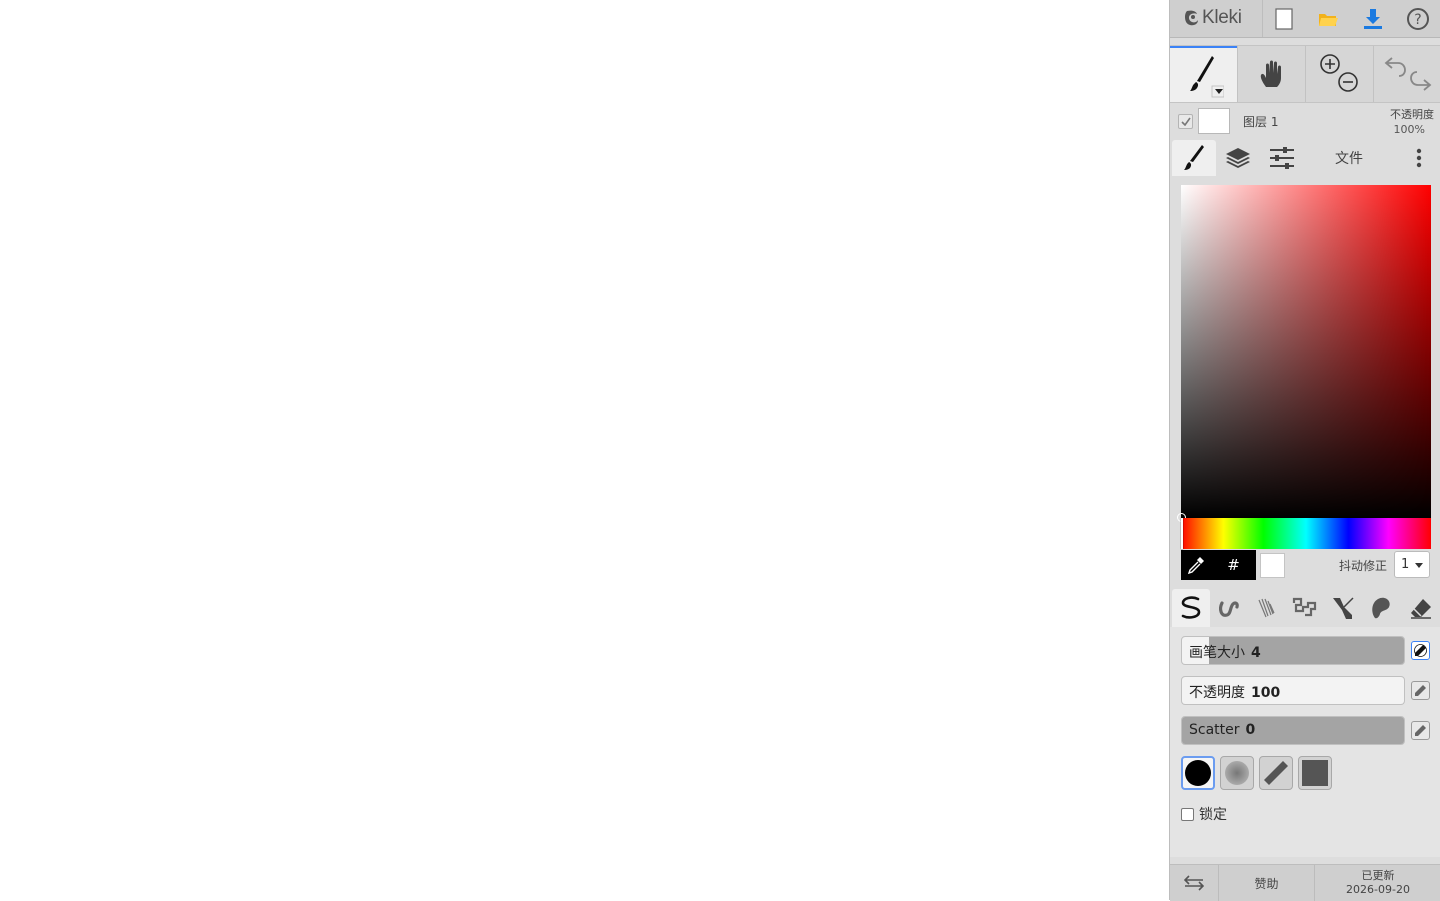 Image resolution: width=1440 pixels, height=901 pixels. I want to click on swap-arrows-icon, so click(1194, 883).